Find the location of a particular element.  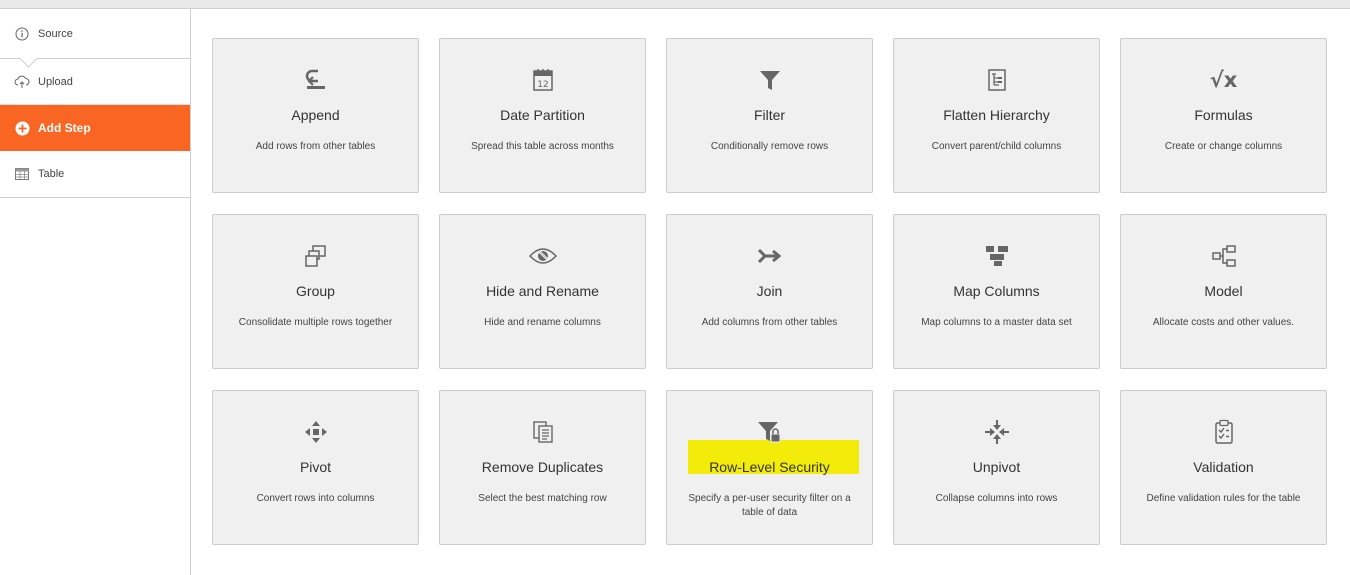

tile-join: Join Add columns from other tables is located at coordinates (769, 291).